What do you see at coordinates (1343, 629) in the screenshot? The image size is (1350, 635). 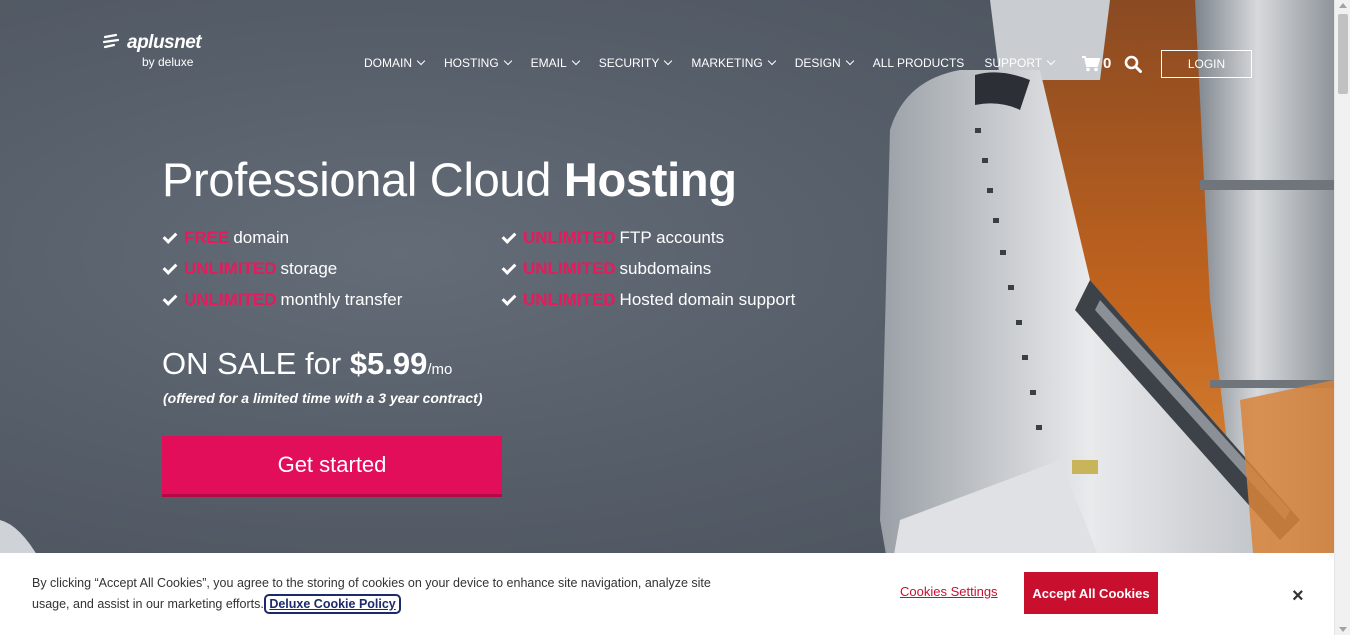 I see `scroll-down-icon` at bounding box center [1343, 629].